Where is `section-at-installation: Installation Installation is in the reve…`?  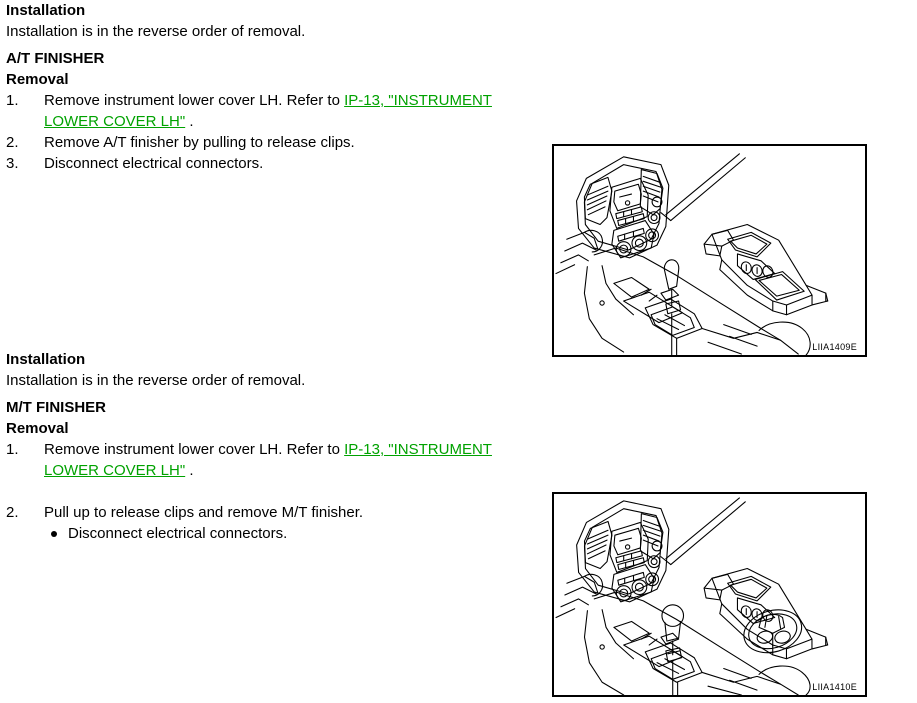 section-at-installation: Installation Installation is in the reve… is located at coordinates (276, 21).